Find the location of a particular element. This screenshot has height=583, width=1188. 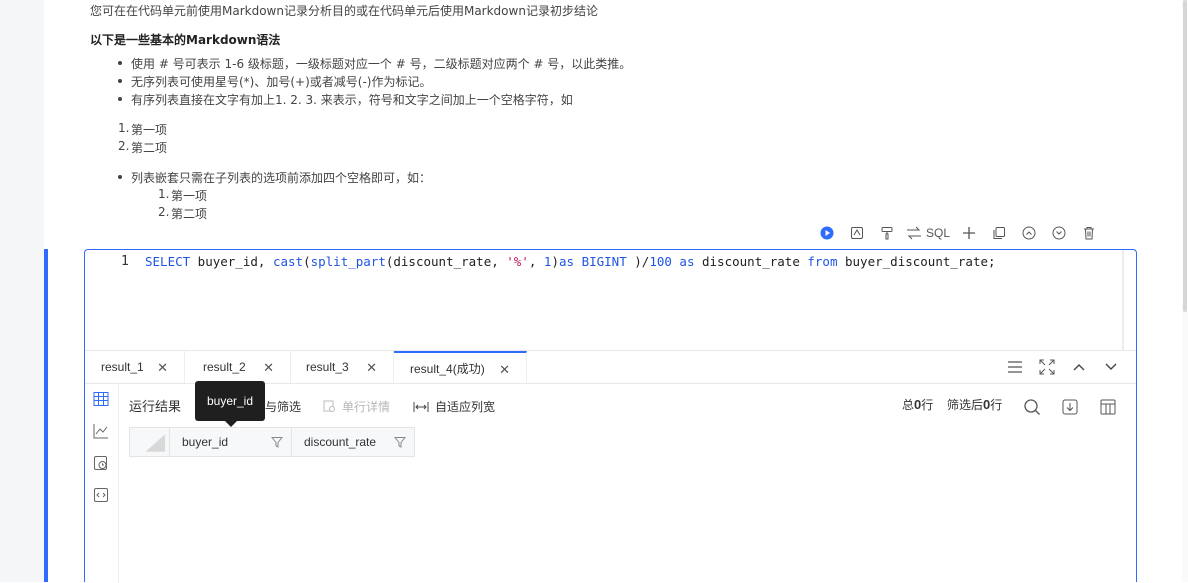

row-selector-cell is located at coordinates (150, 442).